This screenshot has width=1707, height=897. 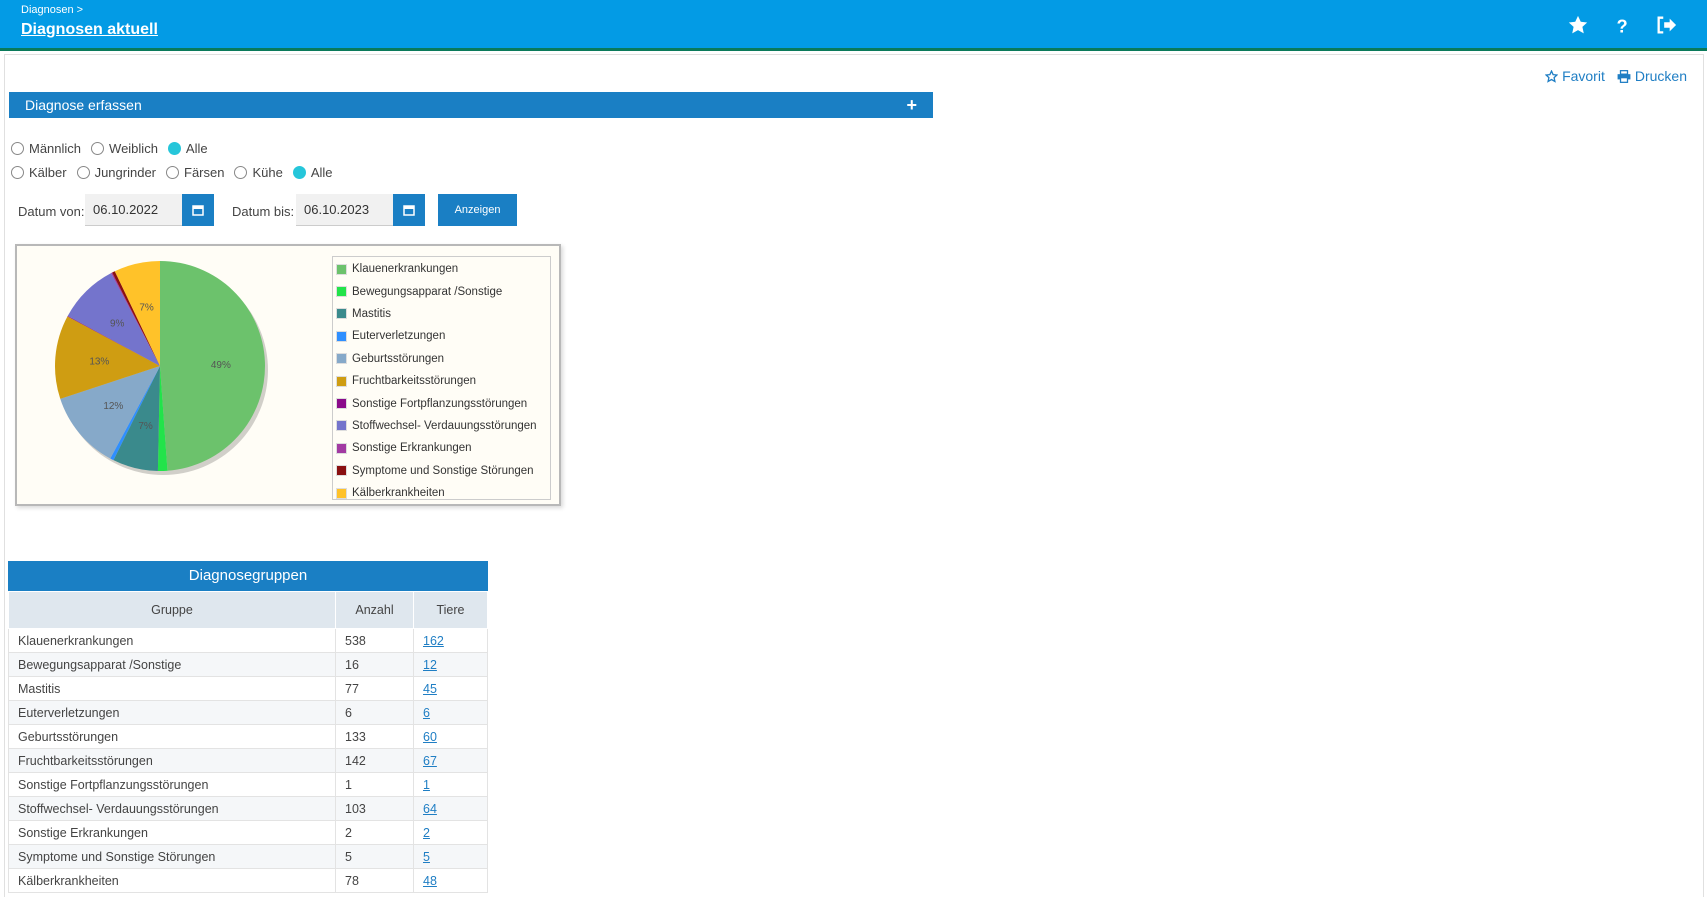 I want to click on pie-data-label: 13%, so click(x=99, y=362).